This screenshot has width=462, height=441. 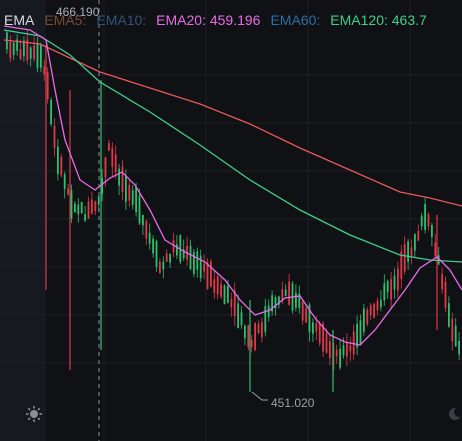 I want to click on legend-title: EMA, so click(x=19, y=20).